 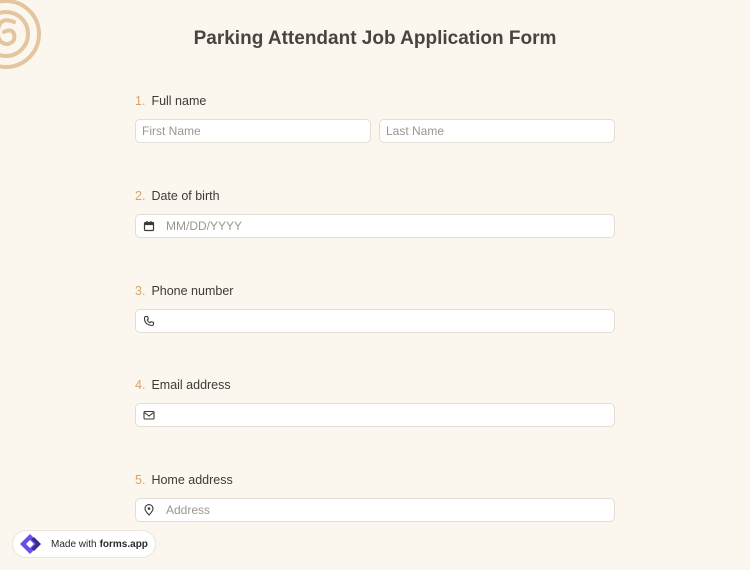 I want to click on question-text: Home address, so click(x=192, y=480).